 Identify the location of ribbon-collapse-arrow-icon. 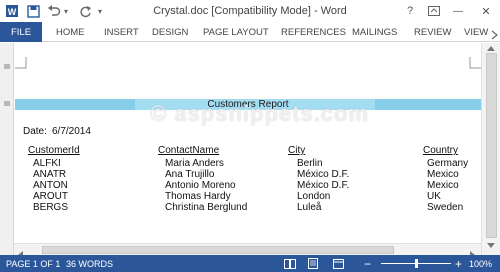
(494, 33).